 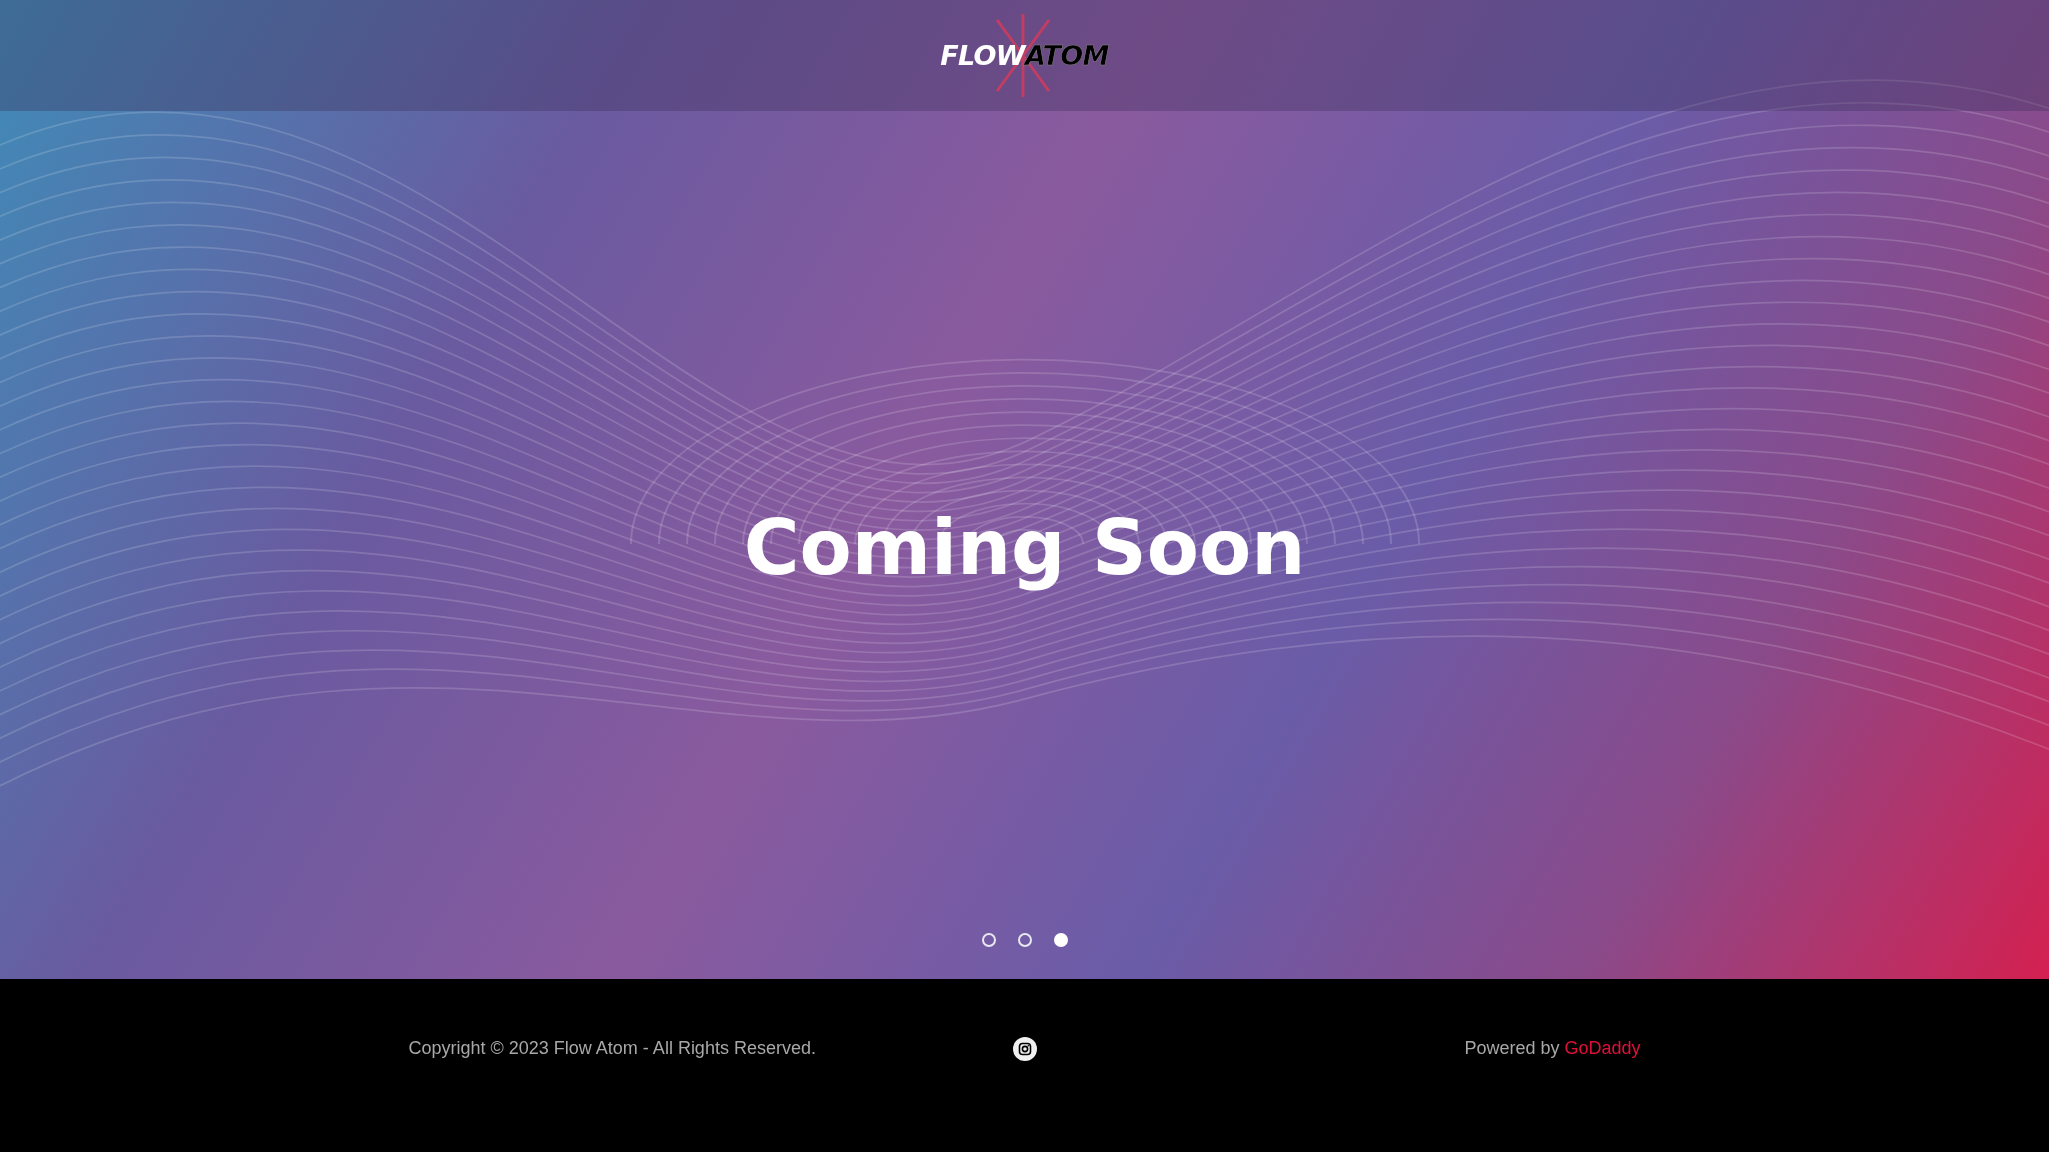 I want to click on logo-text: FLOW, so click(x=982, y=55).